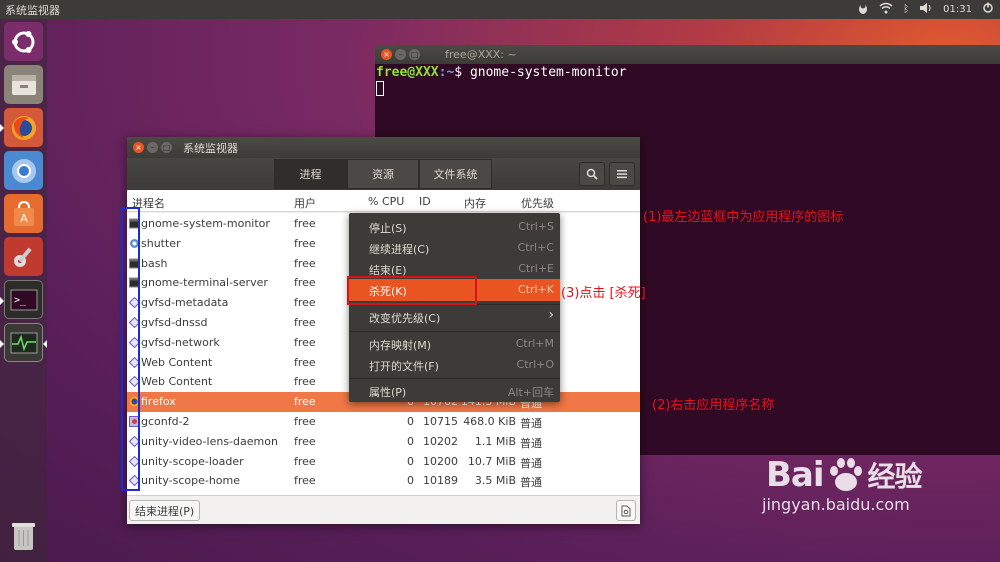 Image resolution: width=1000 pixels, height=562 pixels. I want to click on sysmon-title: 系统监视器, so click(210, 148).